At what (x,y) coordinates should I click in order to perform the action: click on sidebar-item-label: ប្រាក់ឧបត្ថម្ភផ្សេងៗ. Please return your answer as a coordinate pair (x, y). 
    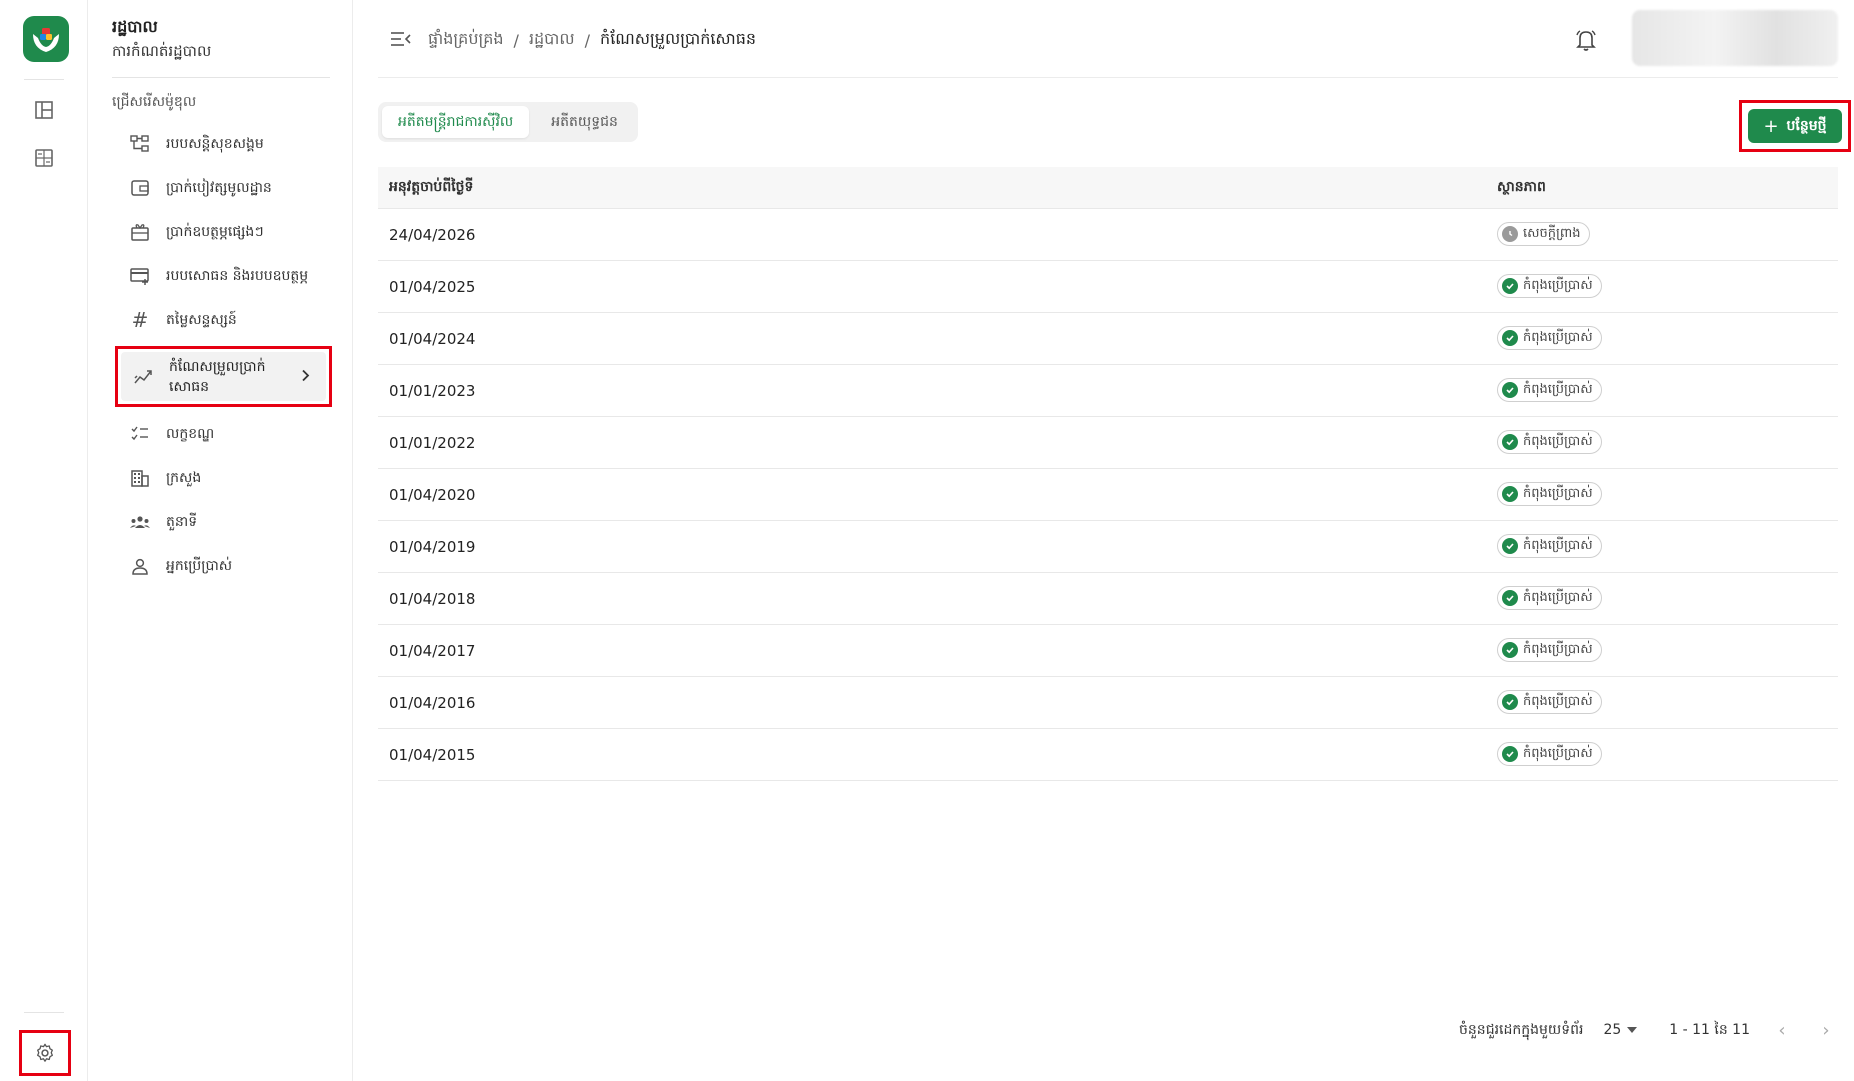
    Looking at the image, I should click on (215, 232).